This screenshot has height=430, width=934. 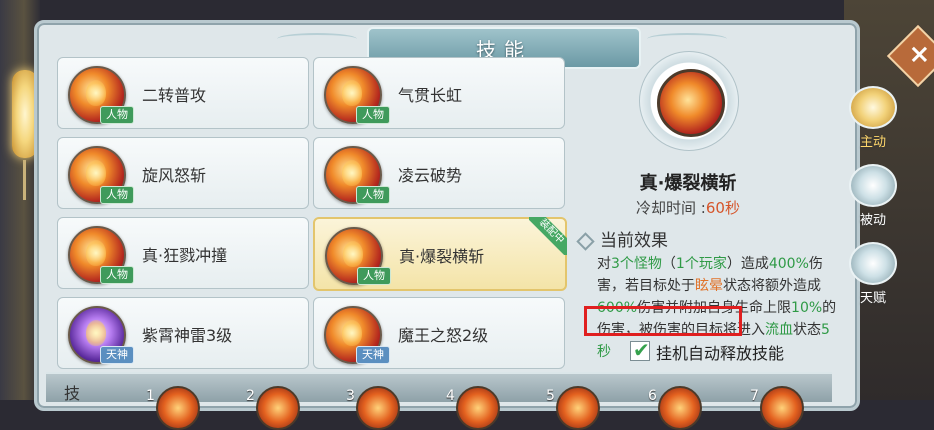 What do you see at coordinates (872, 220) in the screenshot?
I see `tab-label: 被动` at bounding box center [872, 220].